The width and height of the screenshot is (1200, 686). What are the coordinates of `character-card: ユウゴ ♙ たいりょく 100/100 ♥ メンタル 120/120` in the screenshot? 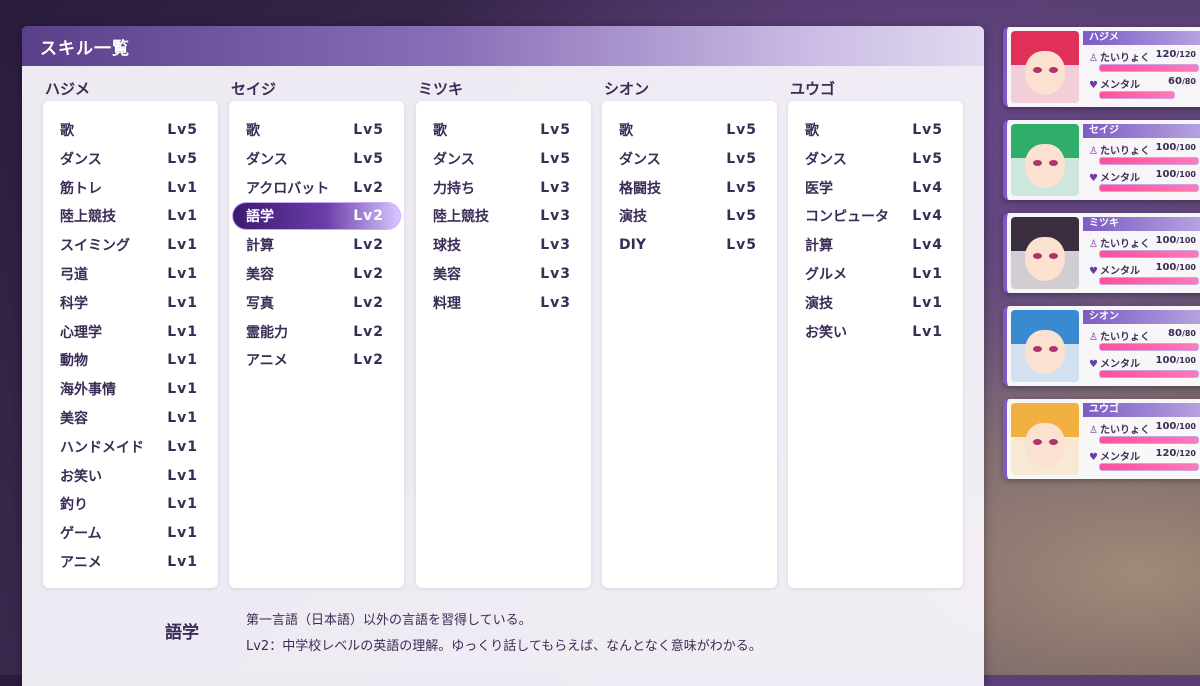 It's located at (1101, 439).